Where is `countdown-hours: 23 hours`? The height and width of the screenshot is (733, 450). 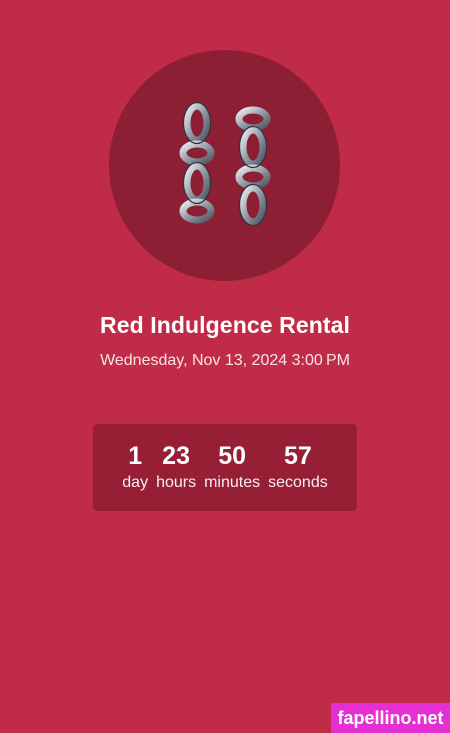
countdown-hours: 23 hours is located at coordinates (176, 468).